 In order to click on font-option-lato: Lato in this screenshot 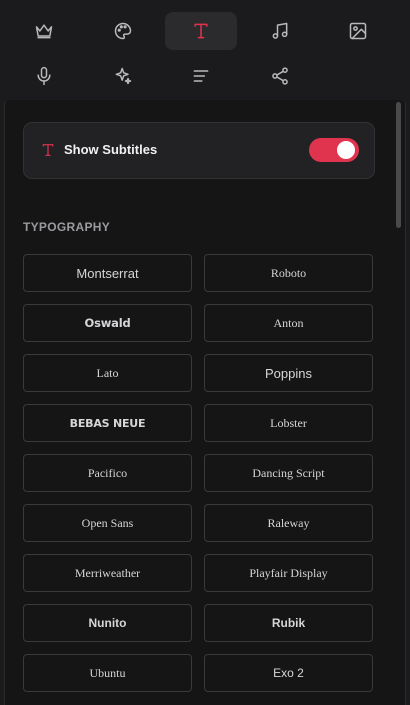, I will do `click(107, 373)`.